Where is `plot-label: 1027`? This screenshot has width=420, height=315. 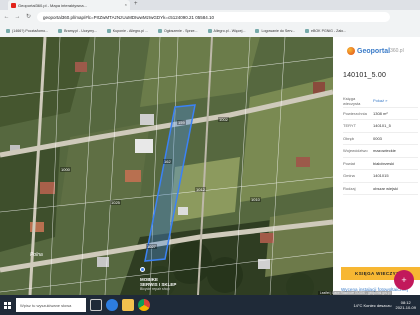
plot-label: 1027 is located at coordinates (151, 246).